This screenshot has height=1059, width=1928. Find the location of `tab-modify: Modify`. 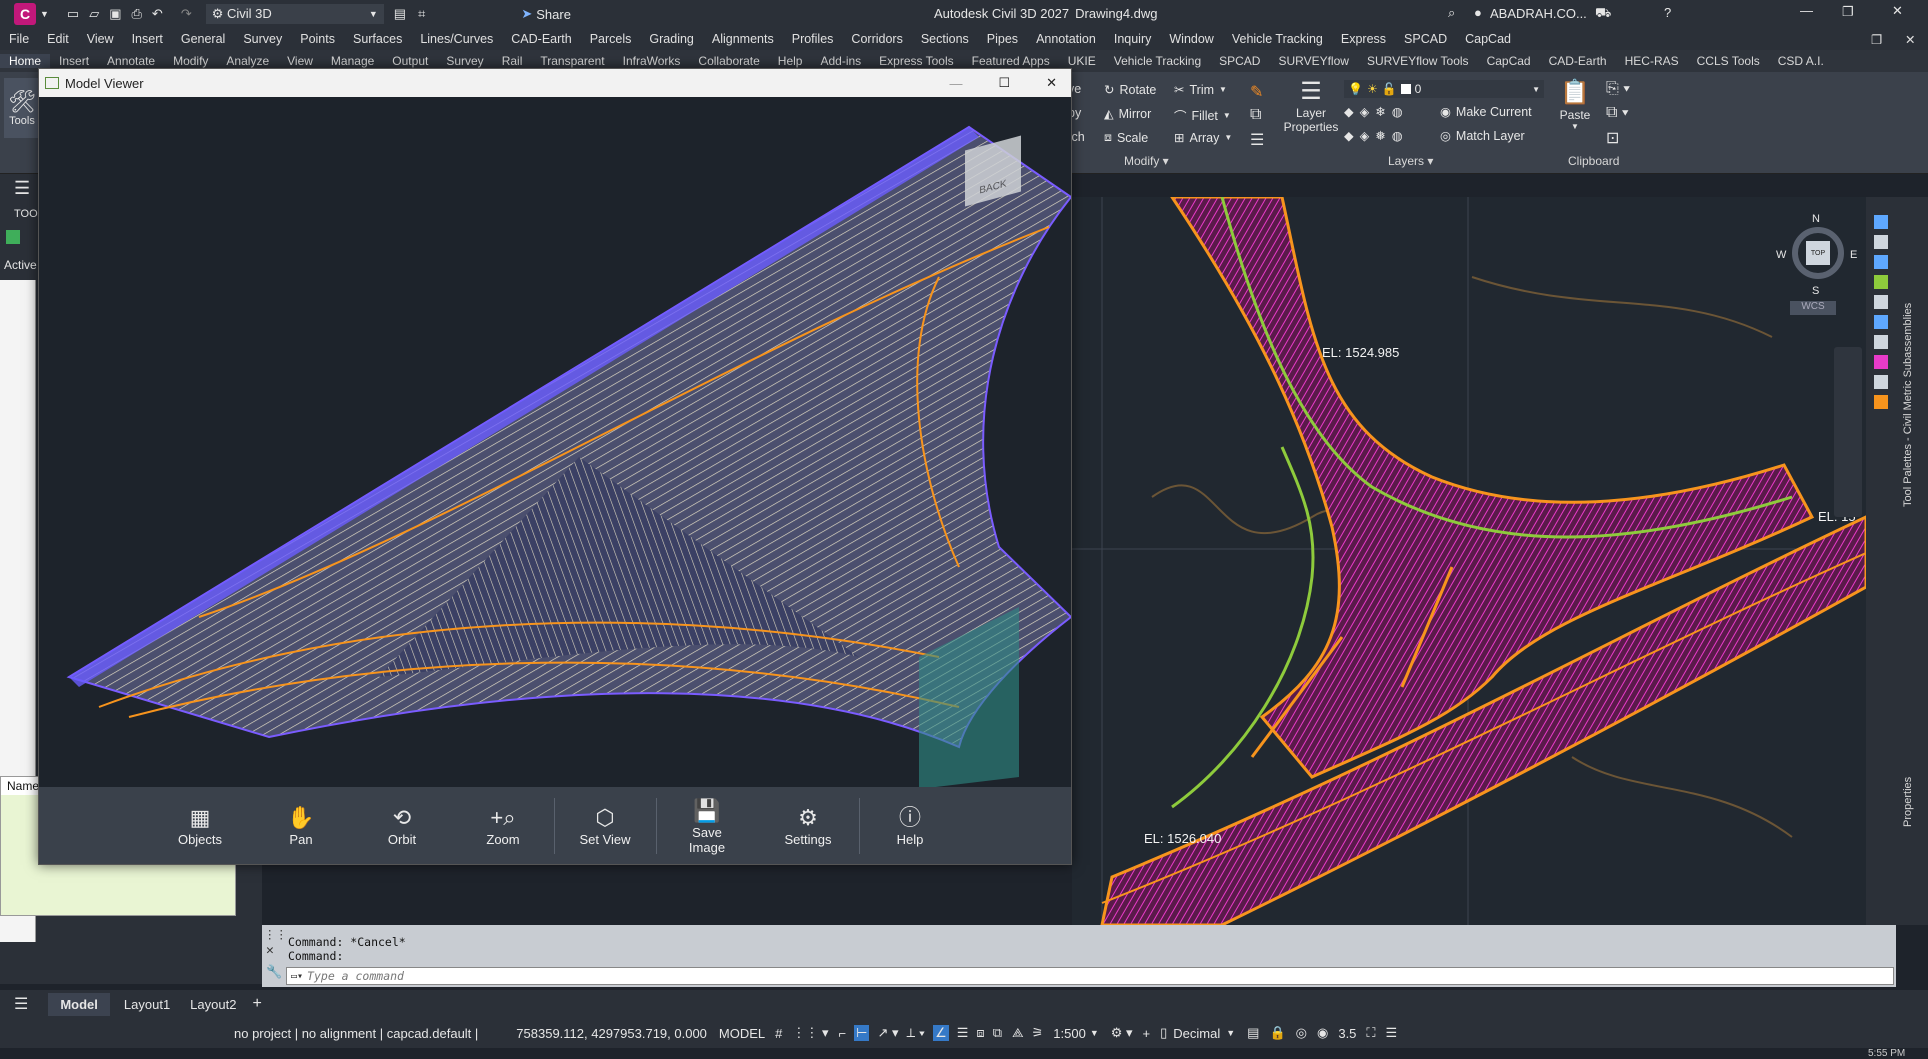

tab-modify: Modify is located at coordinates (190, 61).